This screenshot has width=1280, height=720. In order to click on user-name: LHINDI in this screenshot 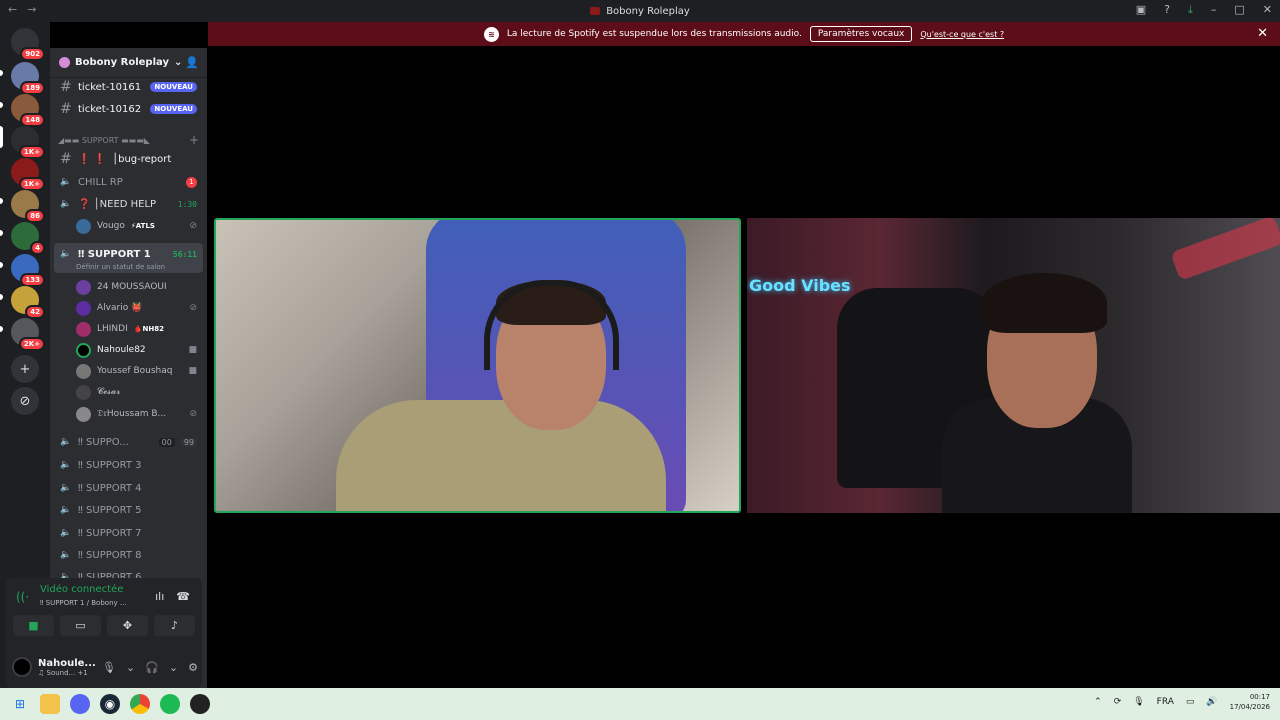, I will do `click(112, 329)`.